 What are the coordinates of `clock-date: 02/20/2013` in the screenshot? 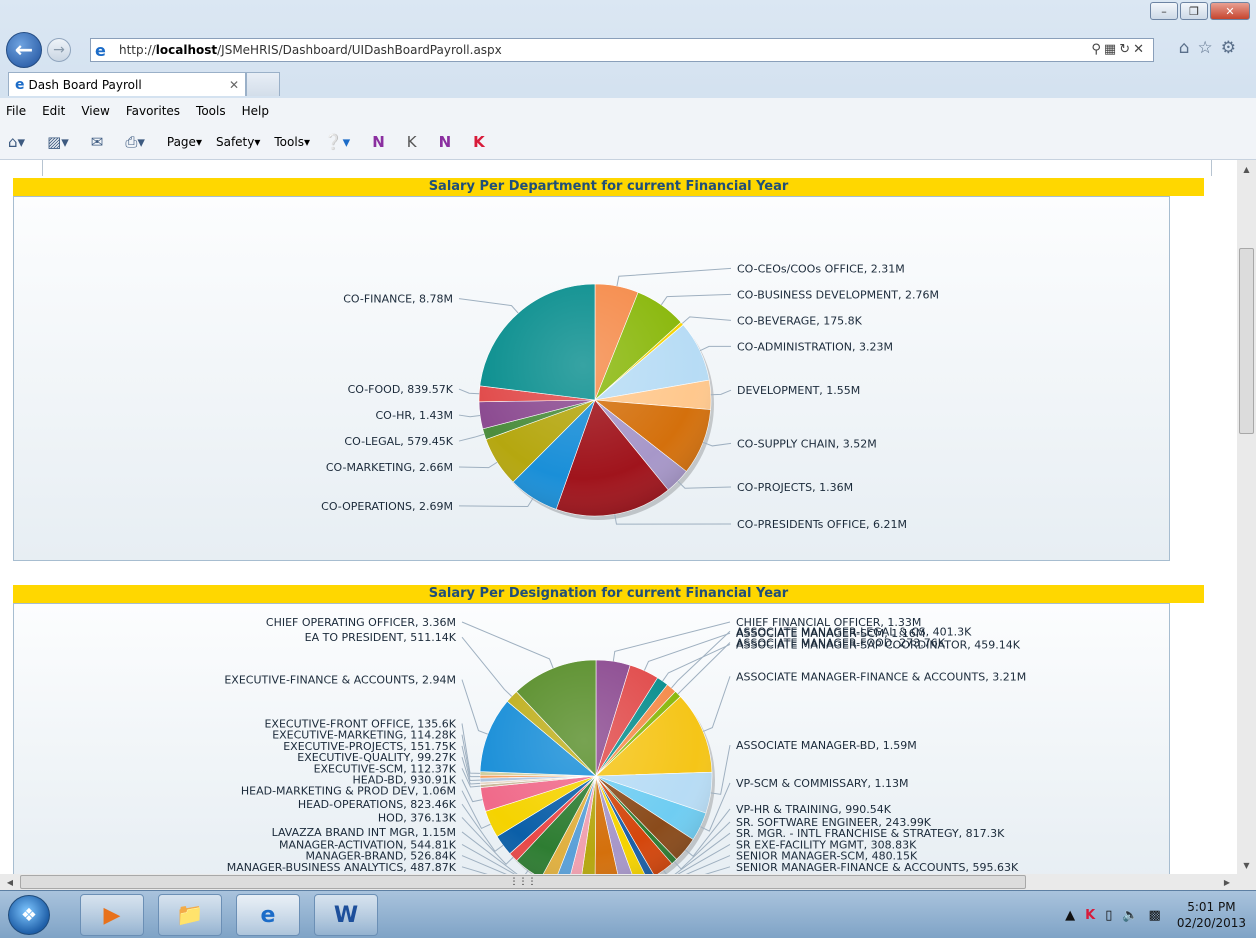 It's located at (1211, 923).